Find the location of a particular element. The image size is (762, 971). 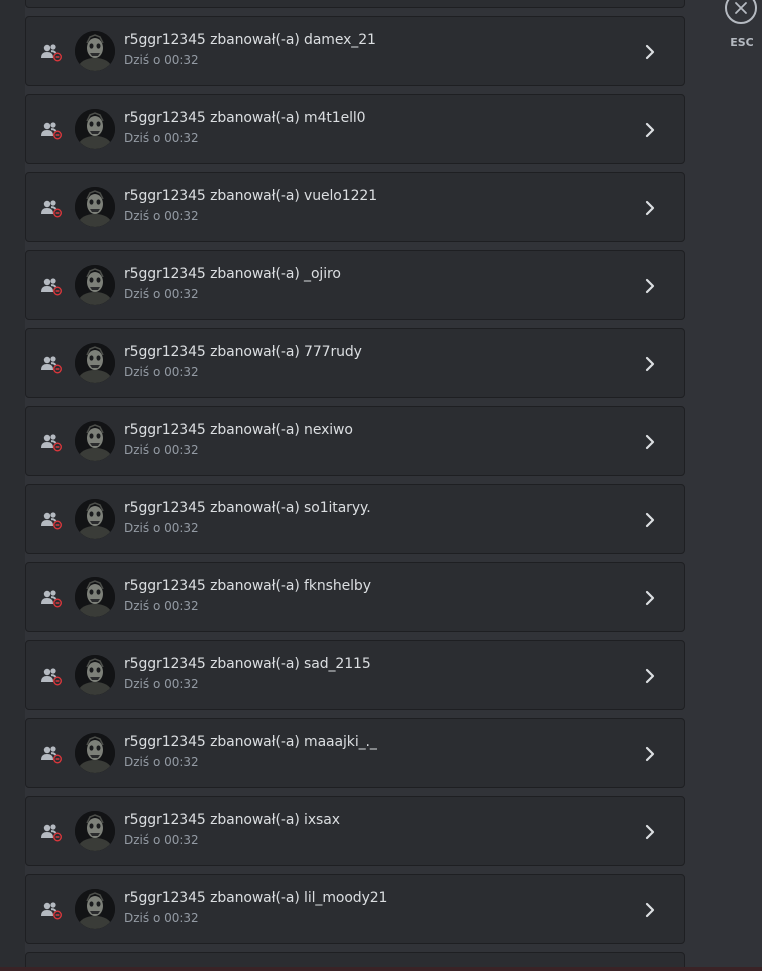

esc-label: ESC is located at coordinates (742, 42).